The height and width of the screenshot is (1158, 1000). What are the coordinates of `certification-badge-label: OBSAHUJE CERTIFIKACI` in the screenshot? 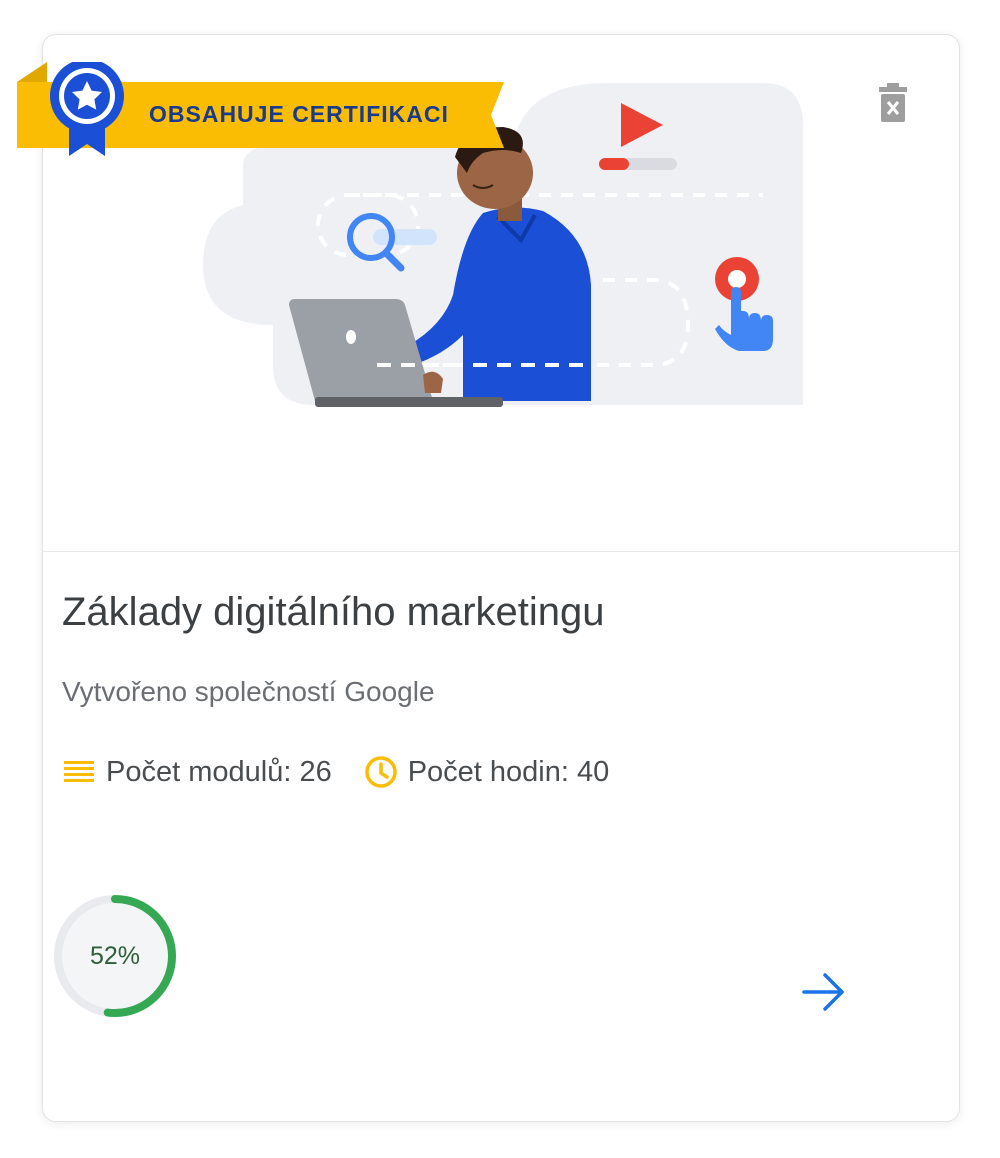 It's located at (299, 114).